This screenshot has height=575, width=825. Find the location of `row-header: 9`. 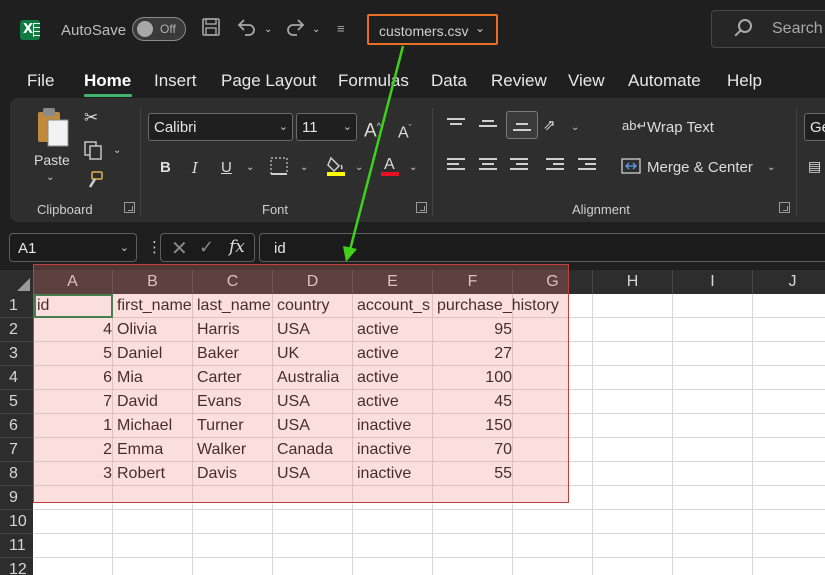

row-header: 9 is located at coordinates (16, 498).